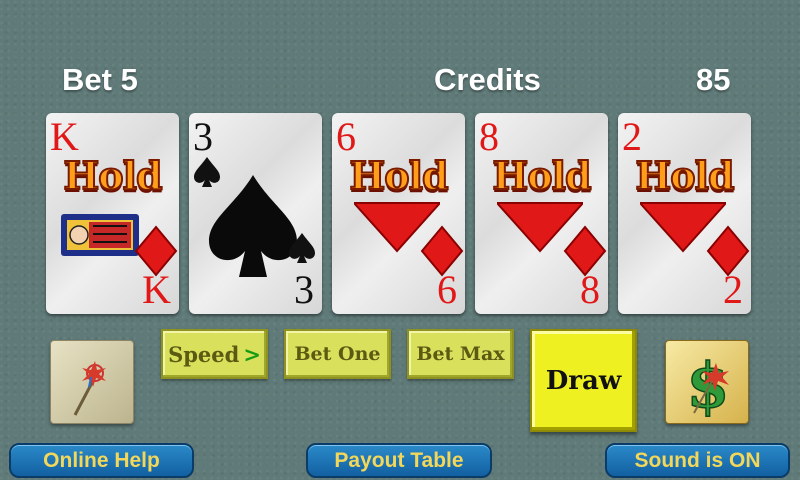  I want to click on credits-value: 85, so click(713, 79).